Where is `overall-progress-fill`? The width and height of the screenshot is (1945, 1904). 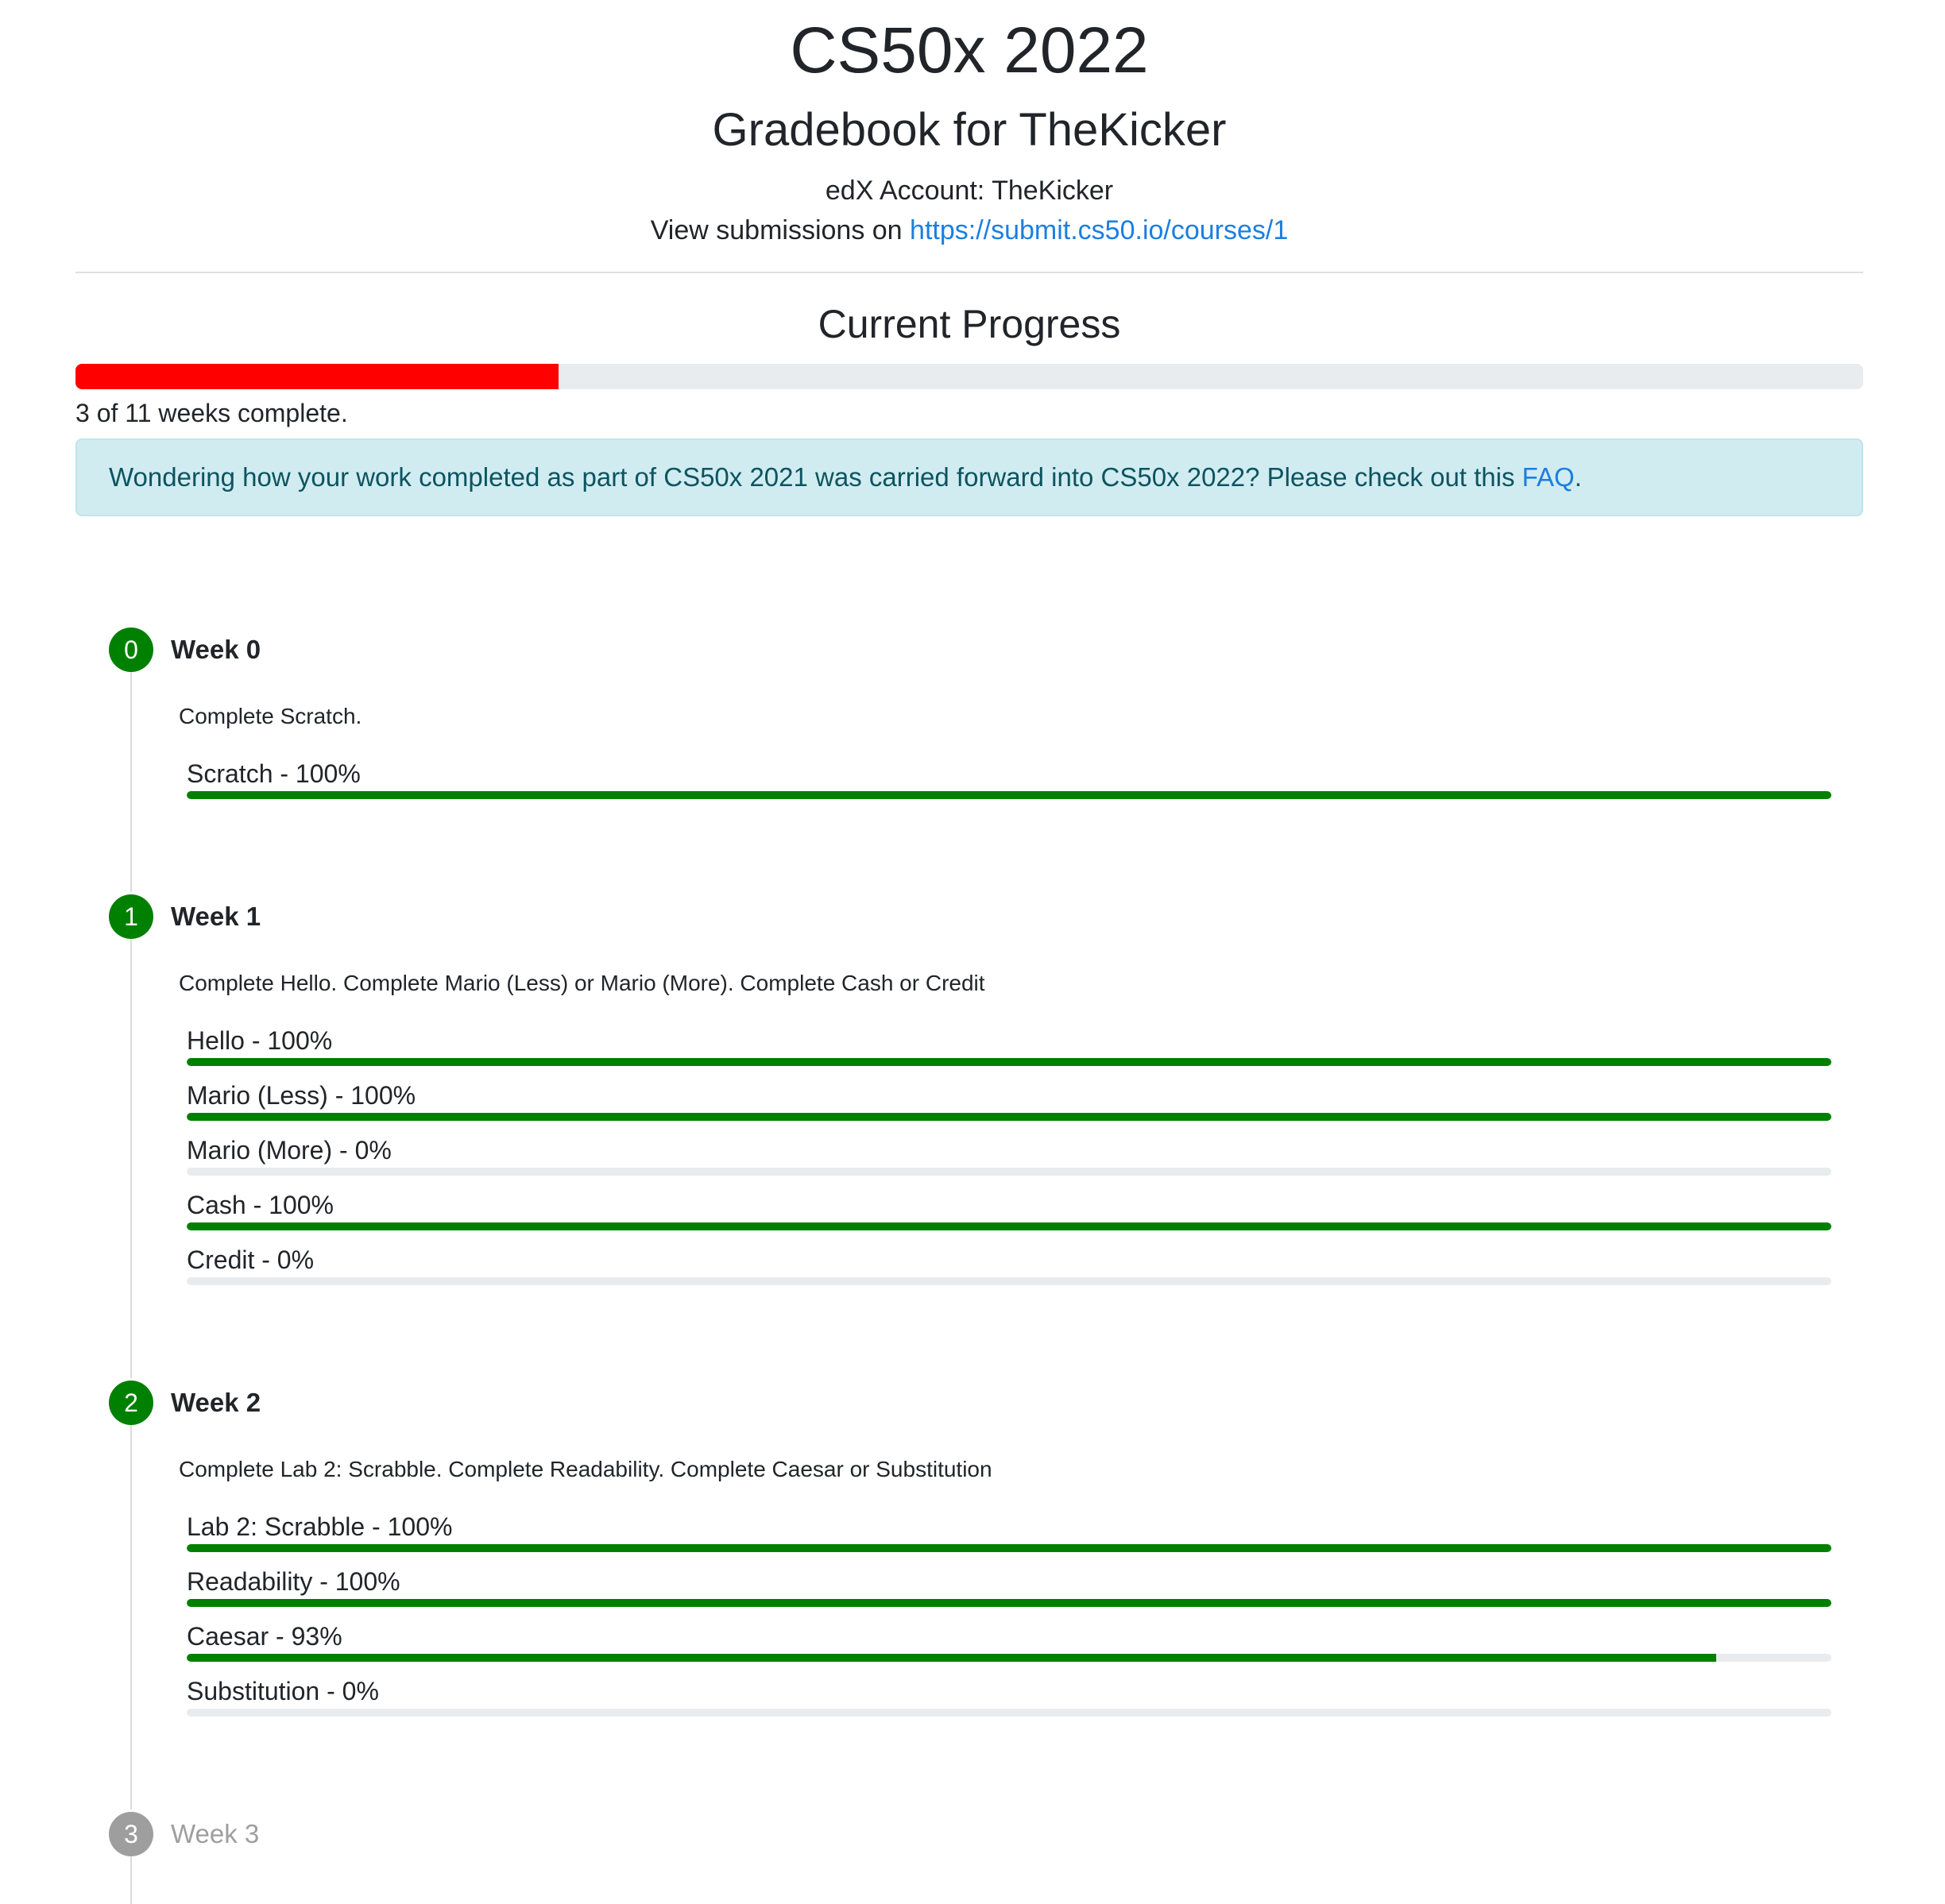 overall-progress-fill is located at coordinates (317, 376).